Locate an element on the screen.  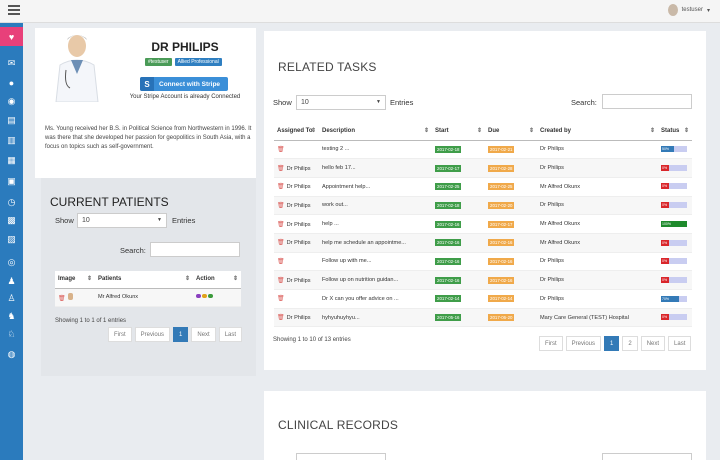
chat-icon: ✉ is located at coordinates (11, 63).